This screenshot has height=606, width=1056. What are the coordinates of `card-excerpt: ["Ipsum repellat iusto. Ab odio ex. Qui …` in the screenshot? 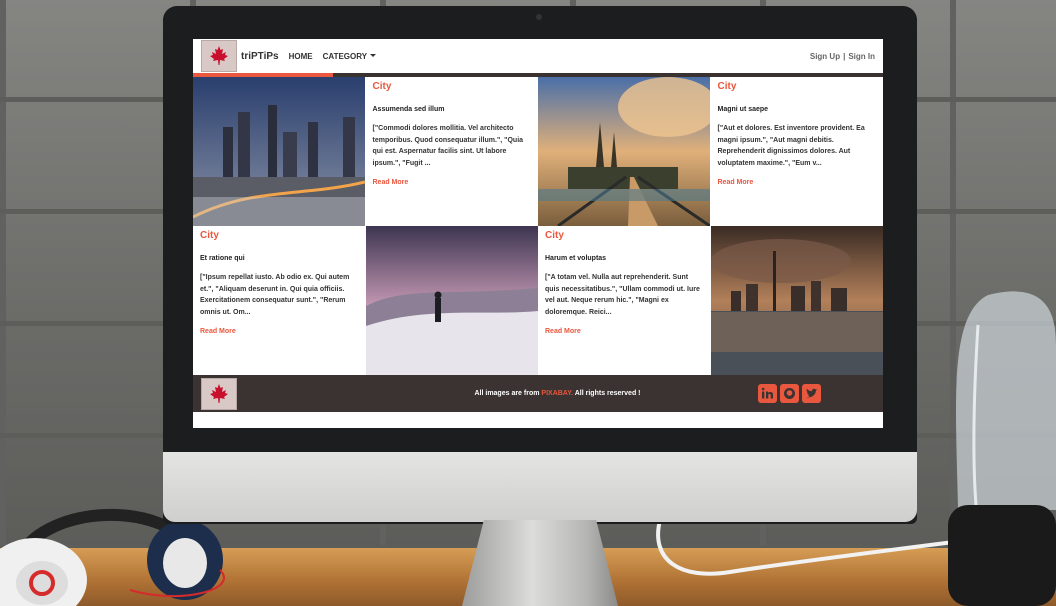 It's located at (275, 295).